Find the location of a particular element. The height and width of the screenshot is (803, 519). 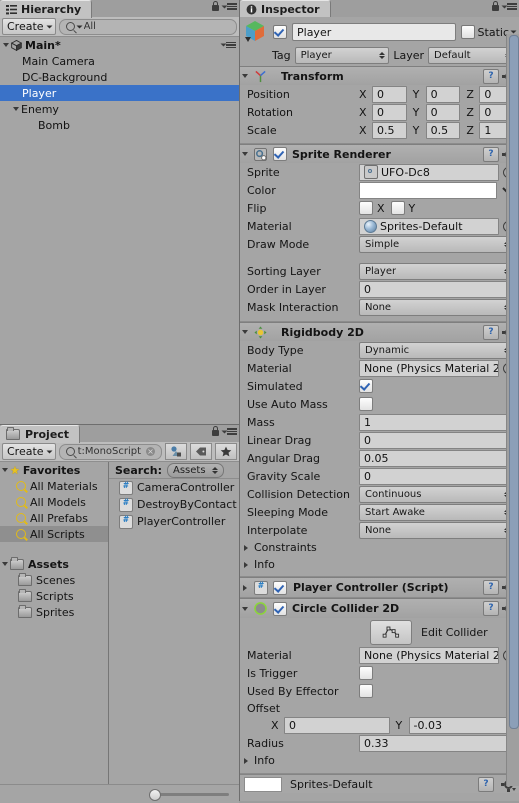

clear-search-icon: × is located at coordinates (150, 451).